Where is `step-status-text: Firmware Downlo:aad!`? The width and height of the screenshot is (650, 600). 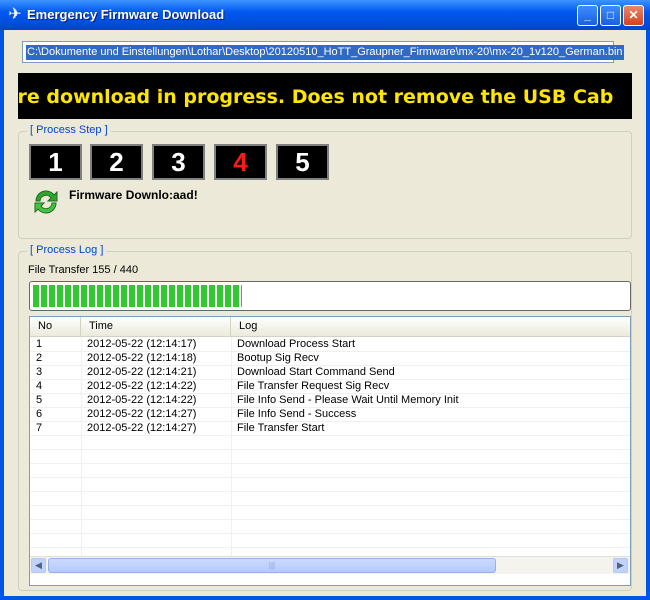
step-status-text: Firmware Downlo:aad! is located at coordinates (133, 195).